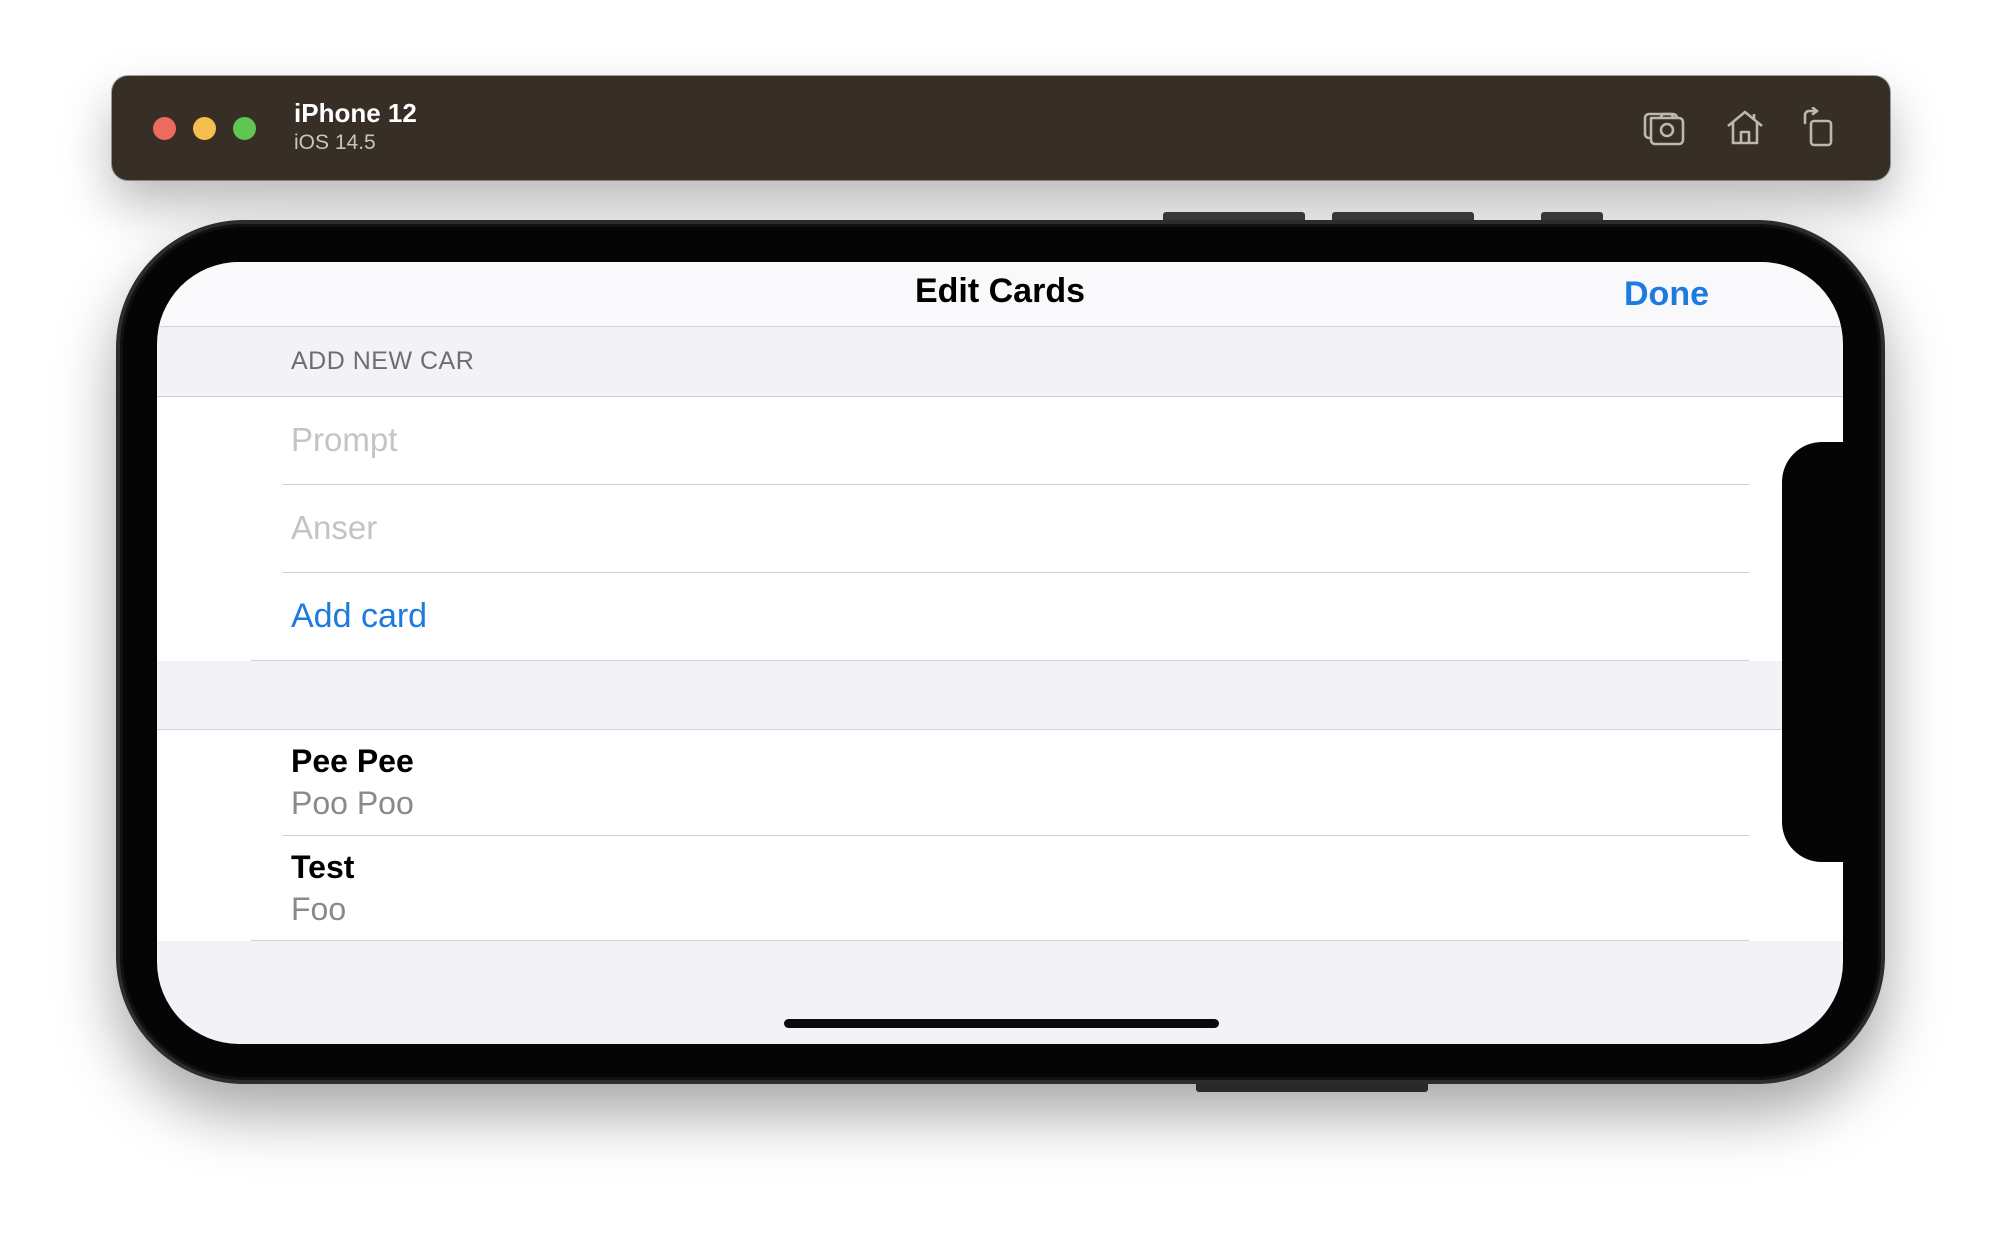 Image resolution: width=2000 pixels, height=1252 pixels. Describe the element at coordinates (352, 803) in the screenshot. I see `card-answer: Poo Poo` at that location.